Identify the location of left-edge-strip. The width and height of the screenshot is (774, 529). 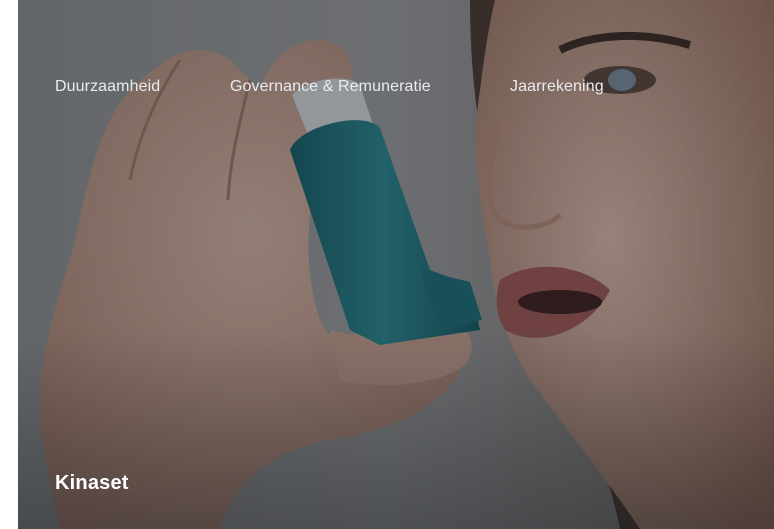
(9, 264).